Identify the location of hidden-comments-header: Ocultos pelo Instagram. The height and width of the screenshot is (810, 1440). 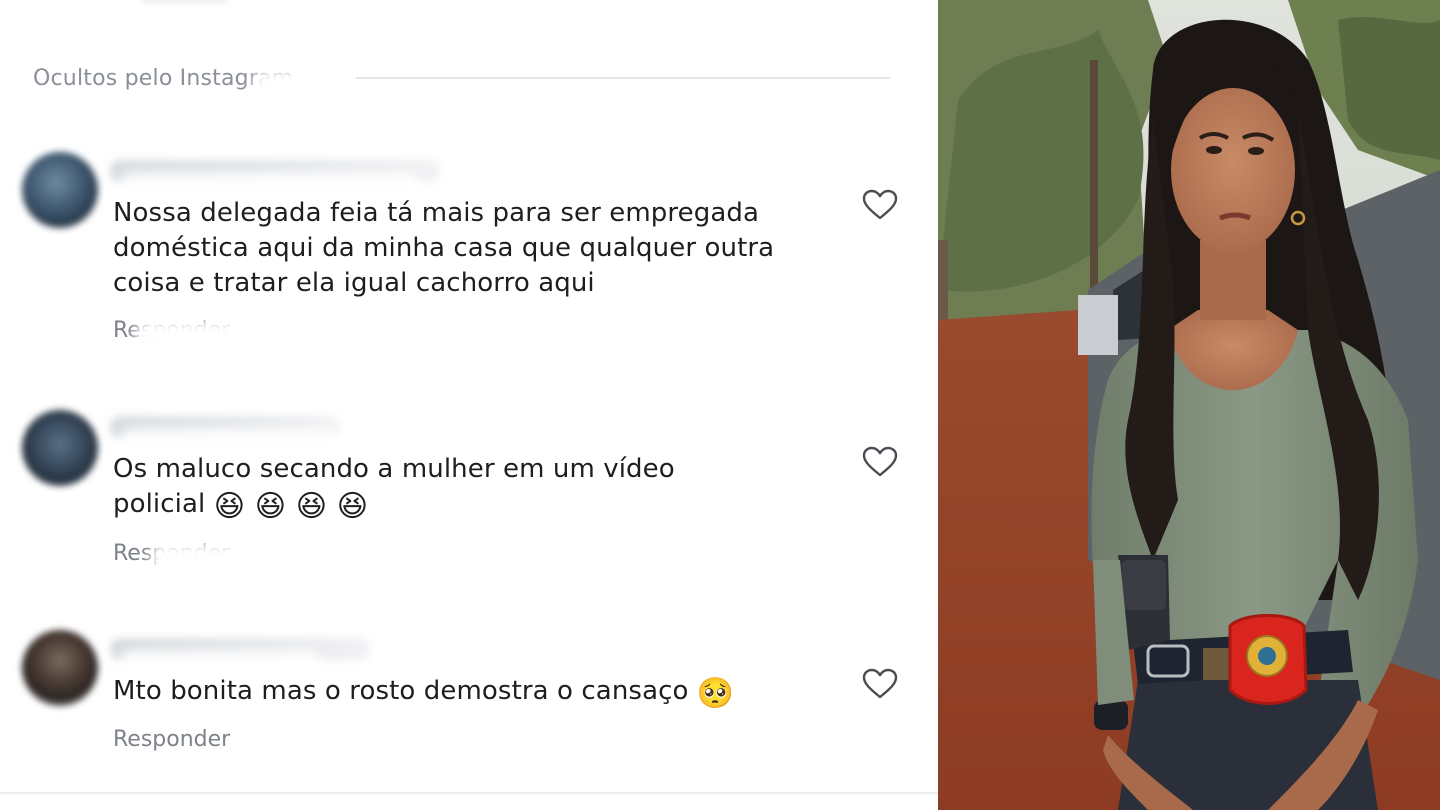
(463, 82).